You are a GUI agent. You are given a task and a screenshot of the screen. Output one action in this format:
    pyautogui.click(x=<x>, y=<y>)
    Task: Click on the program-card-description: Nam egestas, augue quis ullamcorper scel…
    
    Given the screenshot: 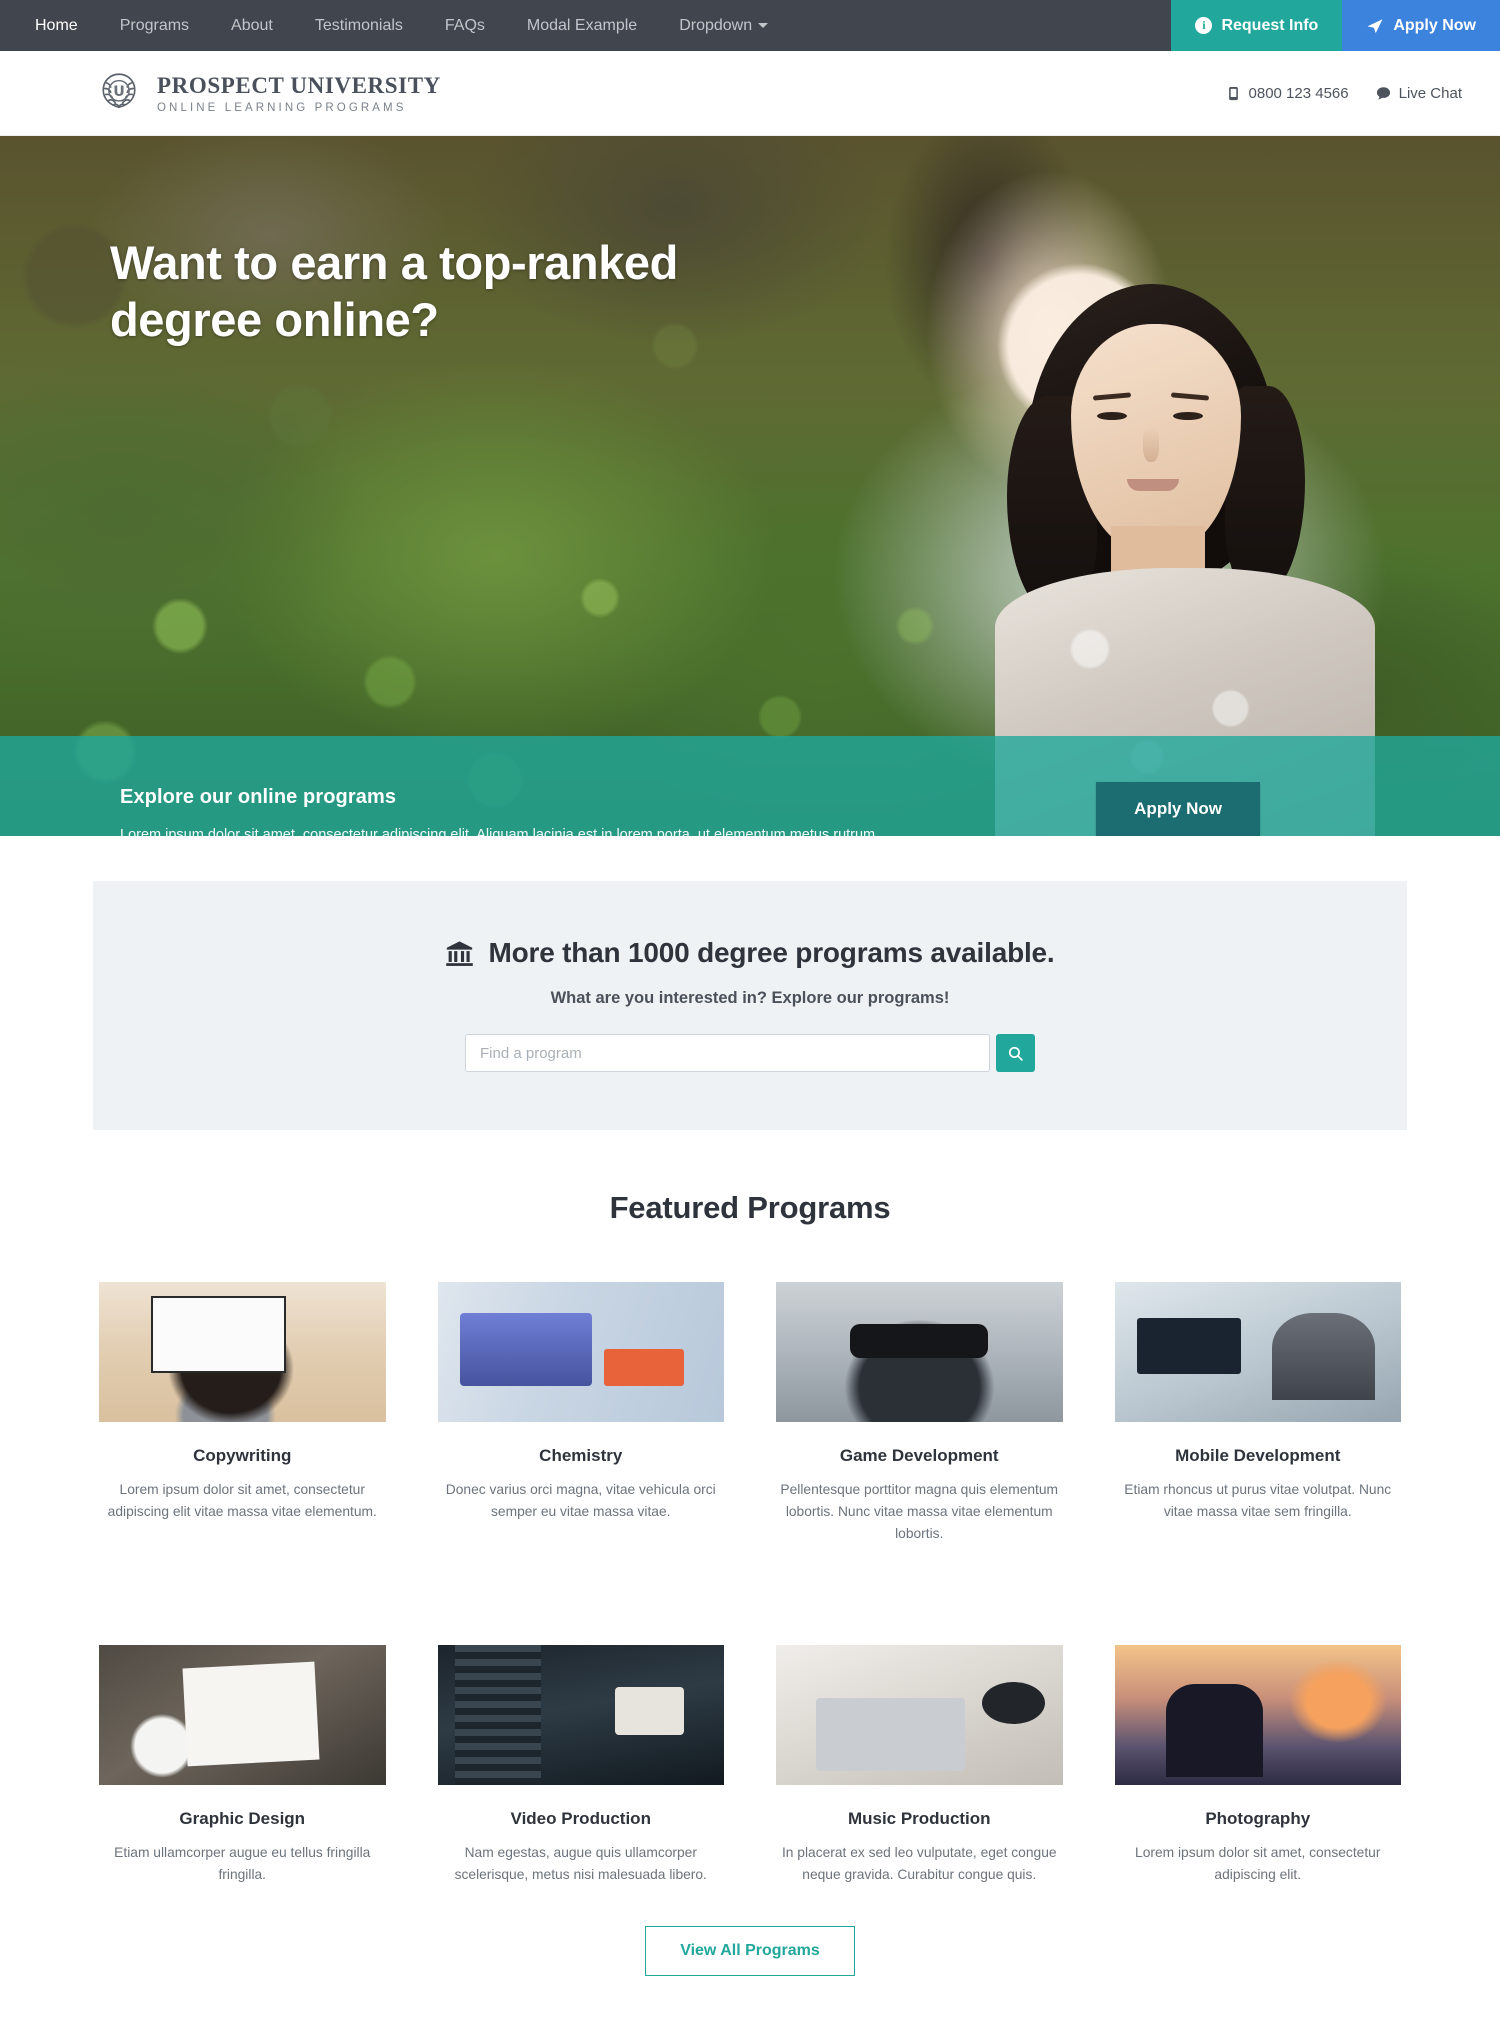 What is the action you would take?
    pyautogui.click(x=580, y=1864)
    